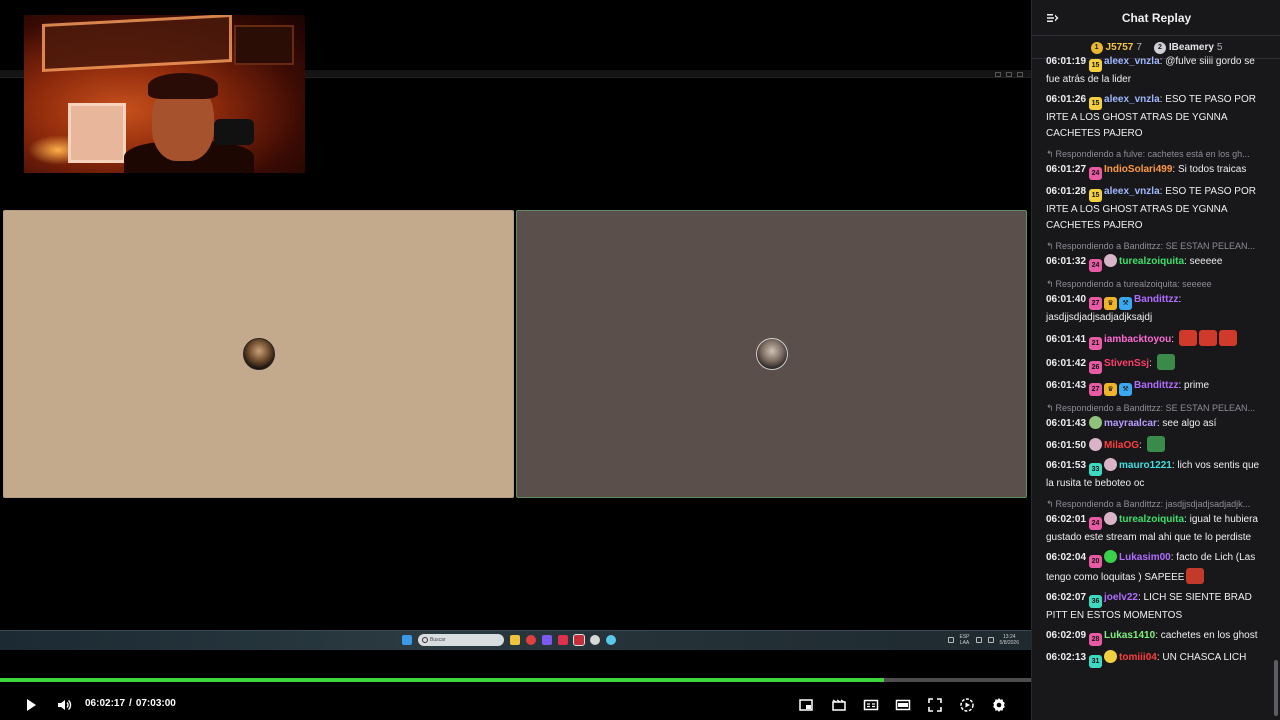 This screenshot has height=720, width=1280. Describe the element at coordinates (1096, 561) in the screenshot. I see `user-badge-icon: 20` at that location.